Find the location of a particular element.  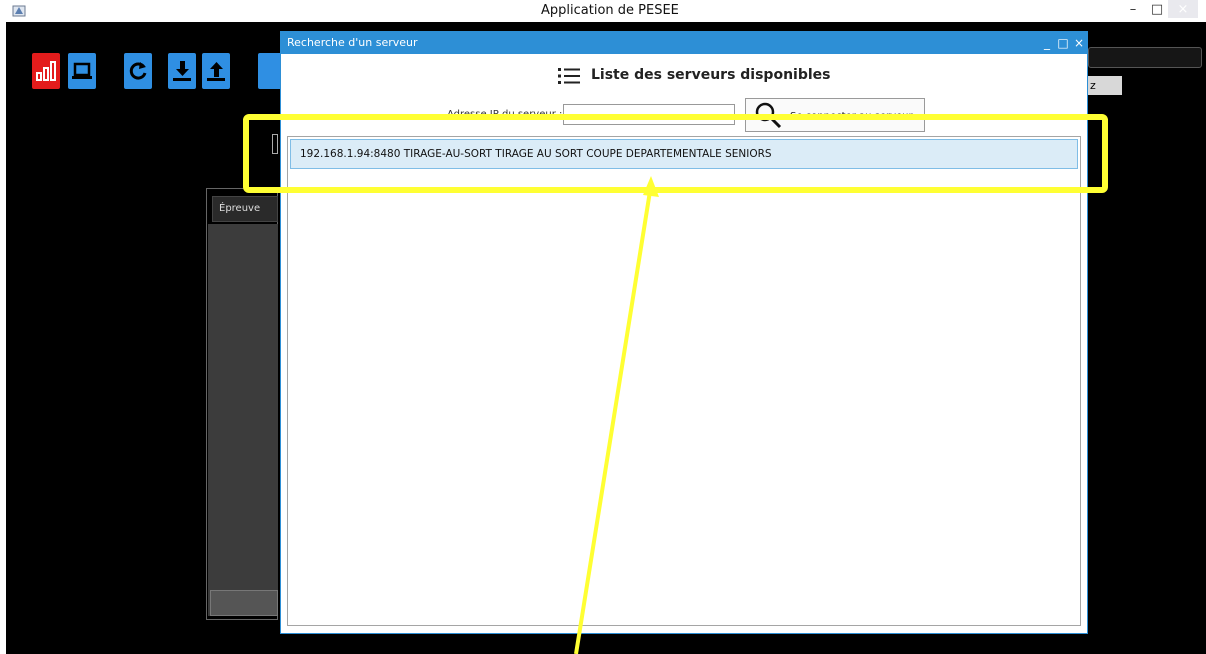

upload-icon is located at coordinates (216, 71).